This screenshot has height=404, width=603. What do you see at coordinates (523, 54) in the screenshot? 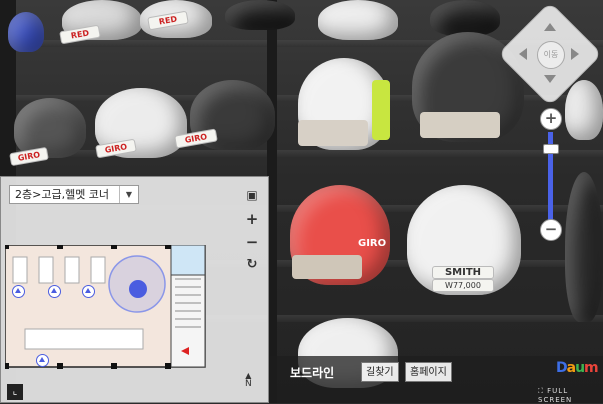
I see `pan-left-arrow-icon` at bounding box center [523, 54].